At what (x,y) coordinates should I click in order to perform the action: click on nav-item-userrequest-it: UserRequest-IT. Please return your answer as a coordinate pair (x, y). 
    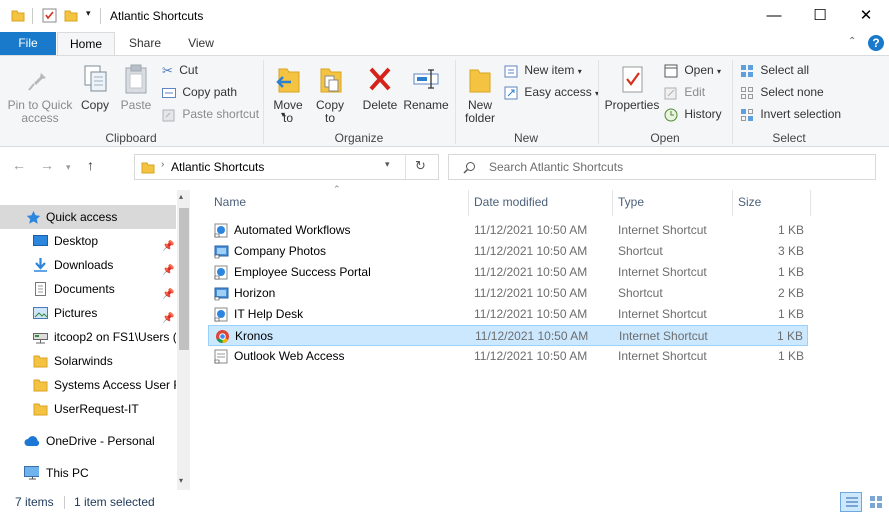
    Looking at the image, I should click on (88, 409).